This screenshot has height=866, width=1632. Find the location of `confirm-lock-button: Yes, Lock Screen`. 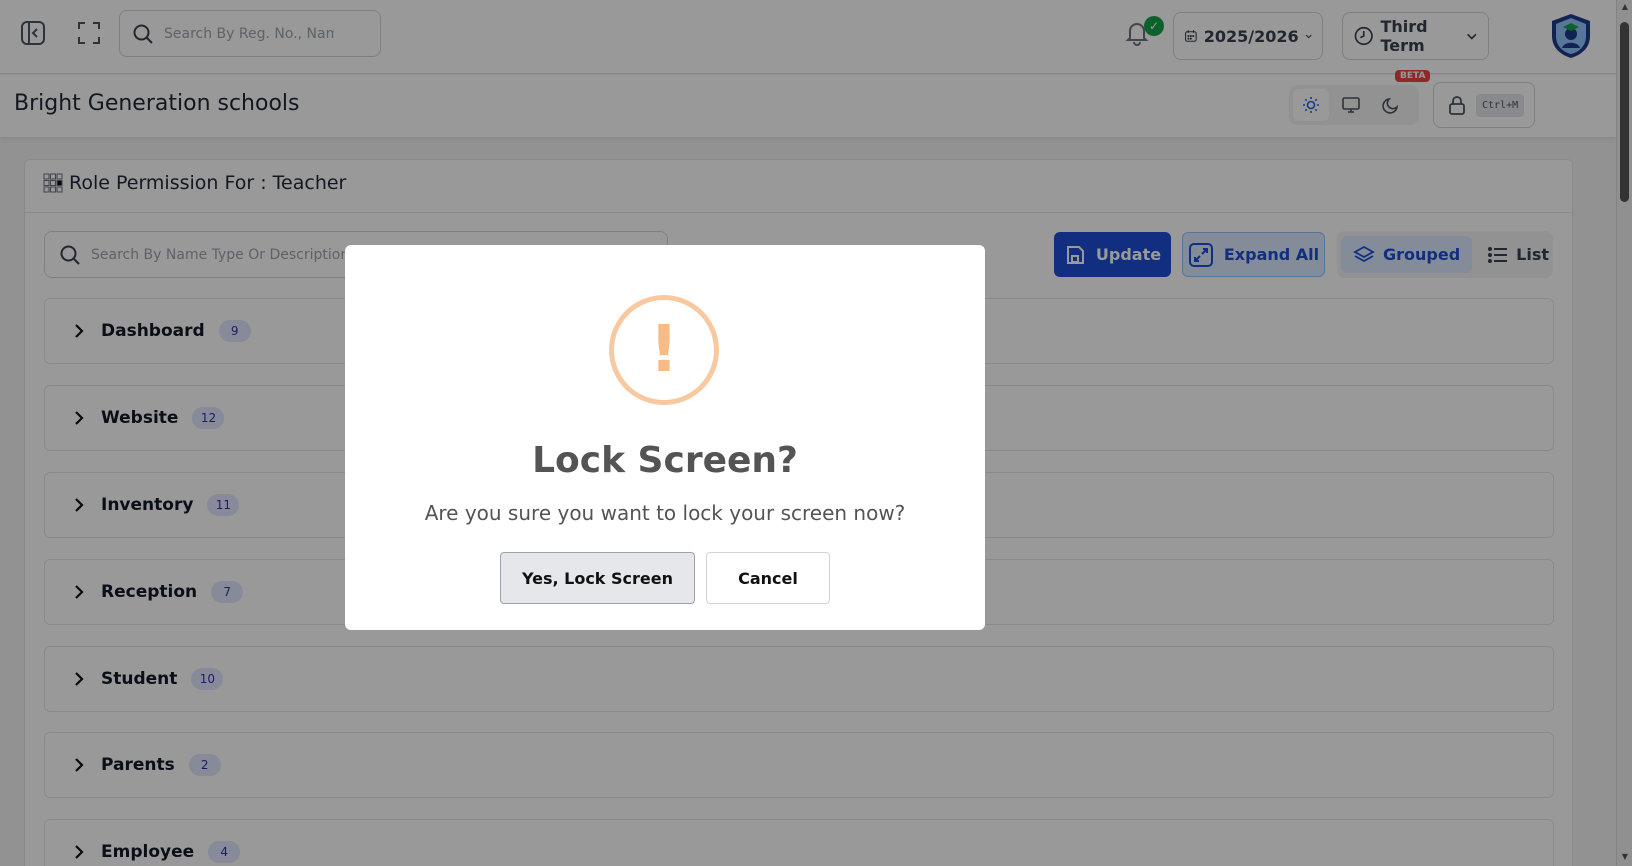

confirm-lock-button: Yes, Lock Screen is located at coordinates (597, 578).